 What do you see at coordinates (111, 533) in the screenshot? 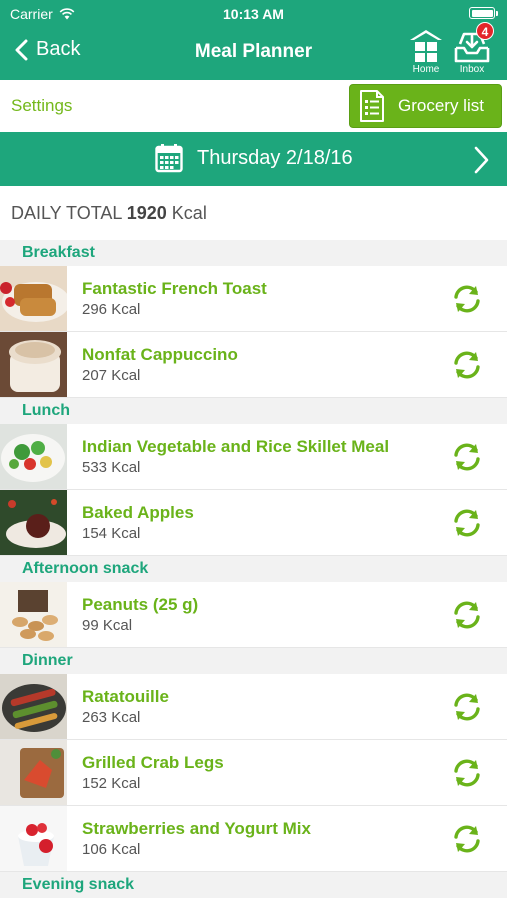
I see `meal-kcal: 154 Kcal` at bounding box center [111, 533].